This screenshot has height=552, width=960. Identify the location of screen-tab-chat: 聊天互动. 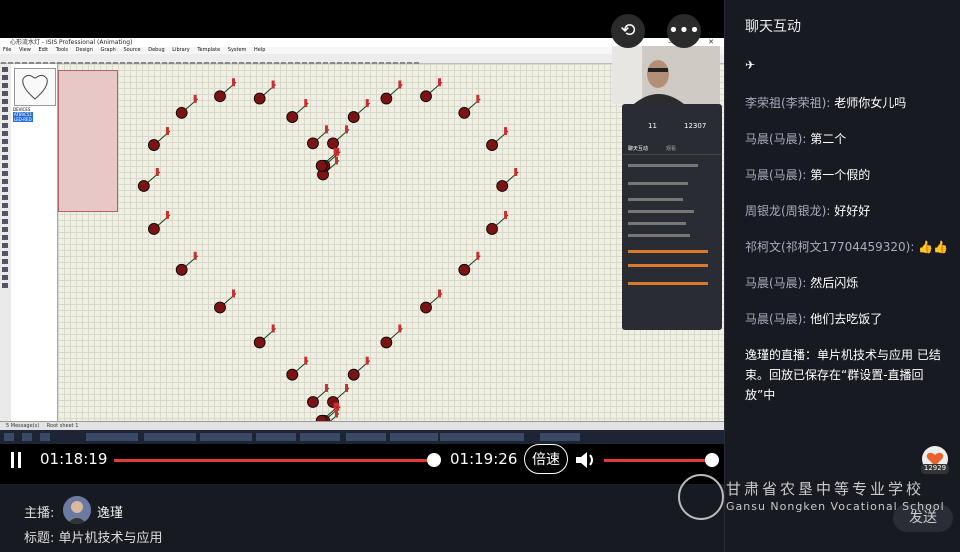
(638, 149).